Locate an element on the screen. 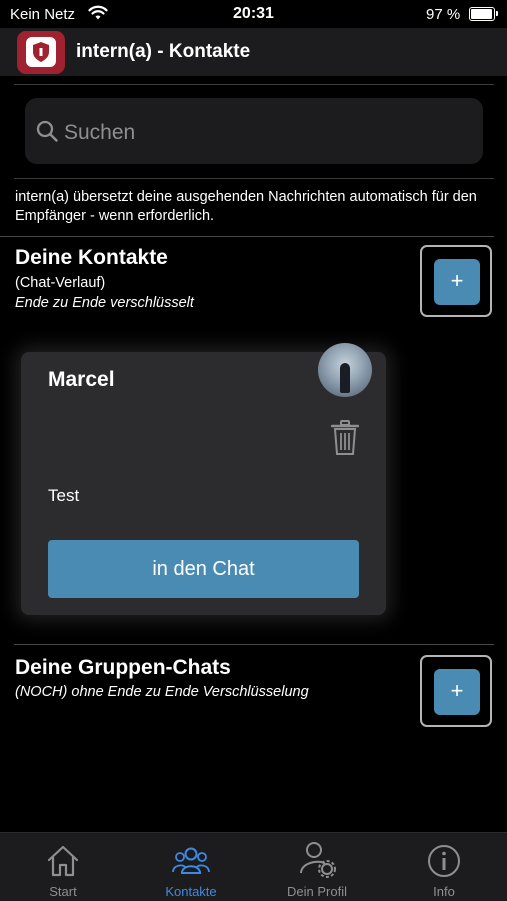  tab-label: Kontakte is located at coordinates (191, 891).